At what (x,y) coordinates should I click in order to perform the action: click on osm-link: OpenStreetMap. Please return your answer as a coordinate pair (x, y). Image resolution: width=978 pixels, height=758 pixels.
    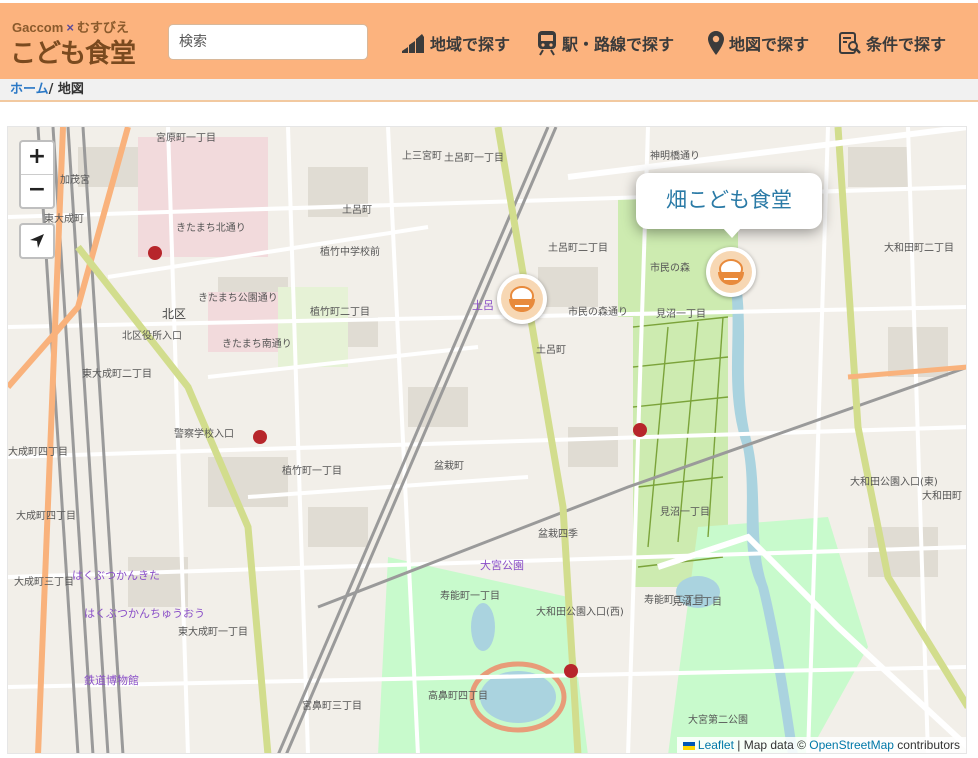
    Looking at the image, I should click on (851, 745).